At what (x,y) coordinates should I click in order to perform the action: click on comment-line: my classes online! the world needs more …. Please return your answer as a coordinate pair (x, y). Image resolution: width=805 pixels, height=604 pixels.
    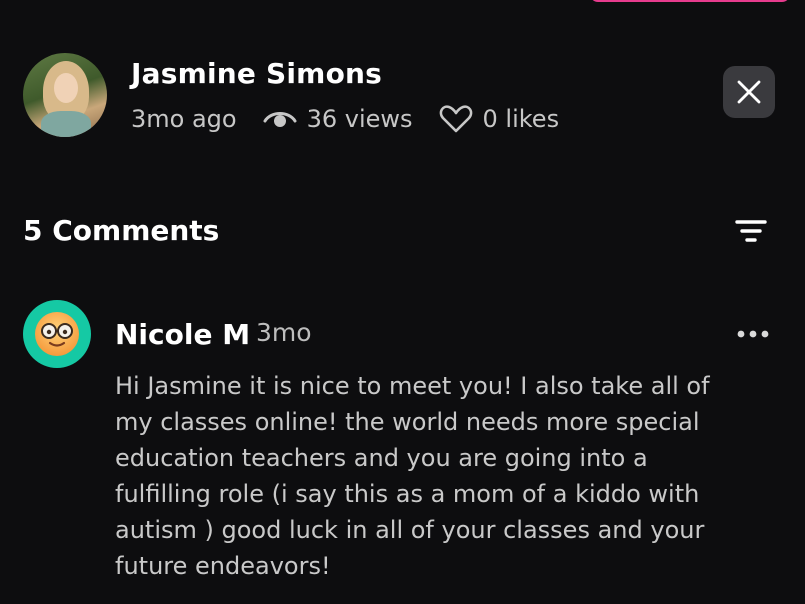
    Looking at the image, I should click on (407, 422).